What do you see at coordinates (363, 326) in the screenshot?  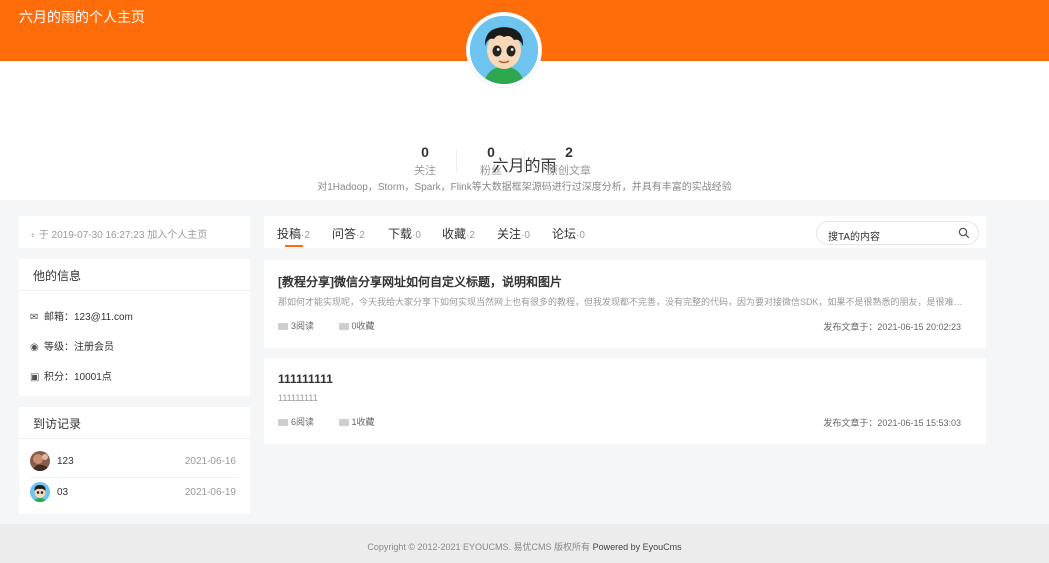 I see `article-favs-text: 0收藏` at bounding box center [363, 326].